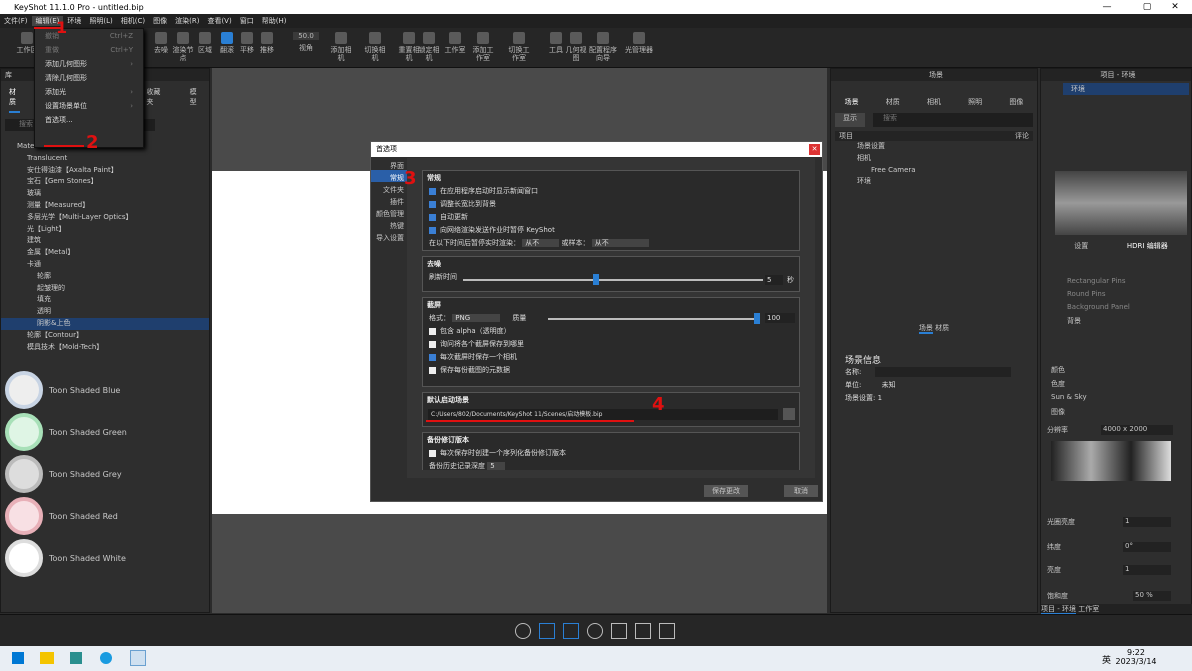 This screenshot has height=671, width=1192. I want to click on render-icon, so click(643, 631).